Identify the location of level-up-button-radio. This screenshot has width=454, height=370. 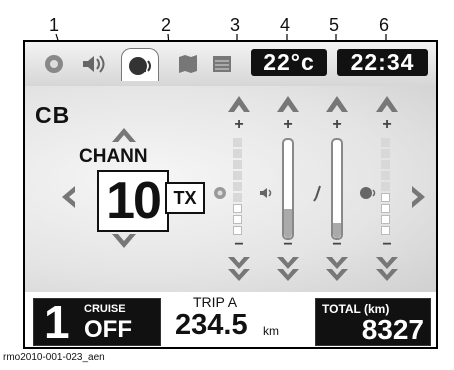
(239, 103).